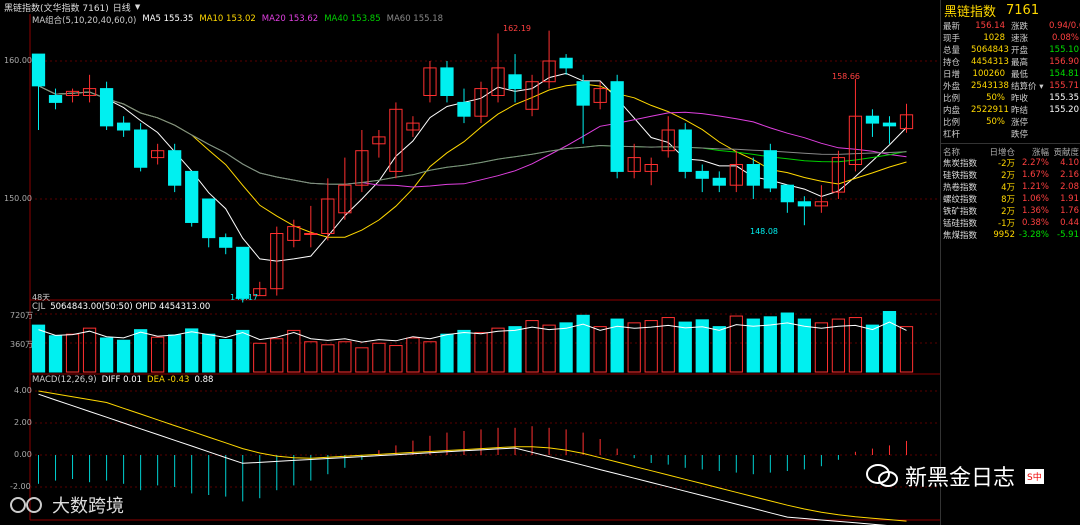 The image size is (1080, 525). I want to click on table-row: 硅铁指数 2万 1.67% 2.16, so click(1010, 175).